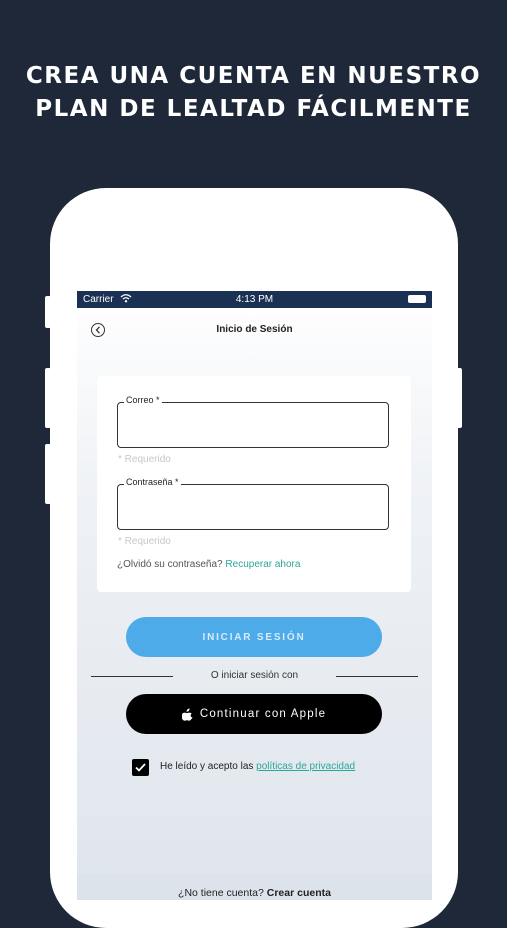  I want to click on create-account-link: Crear cuenta, so click(299, 893).